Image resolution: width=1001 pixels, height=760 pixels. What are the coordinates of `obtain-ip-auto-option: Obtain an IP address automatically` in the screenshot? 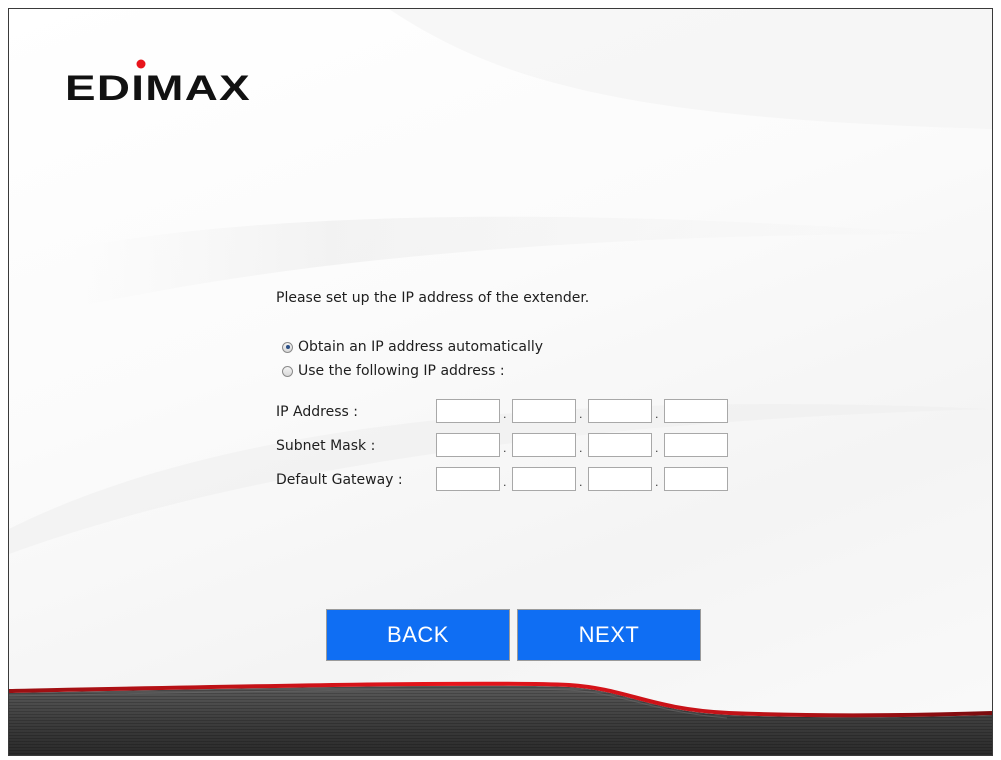 It's located at (412, 347).